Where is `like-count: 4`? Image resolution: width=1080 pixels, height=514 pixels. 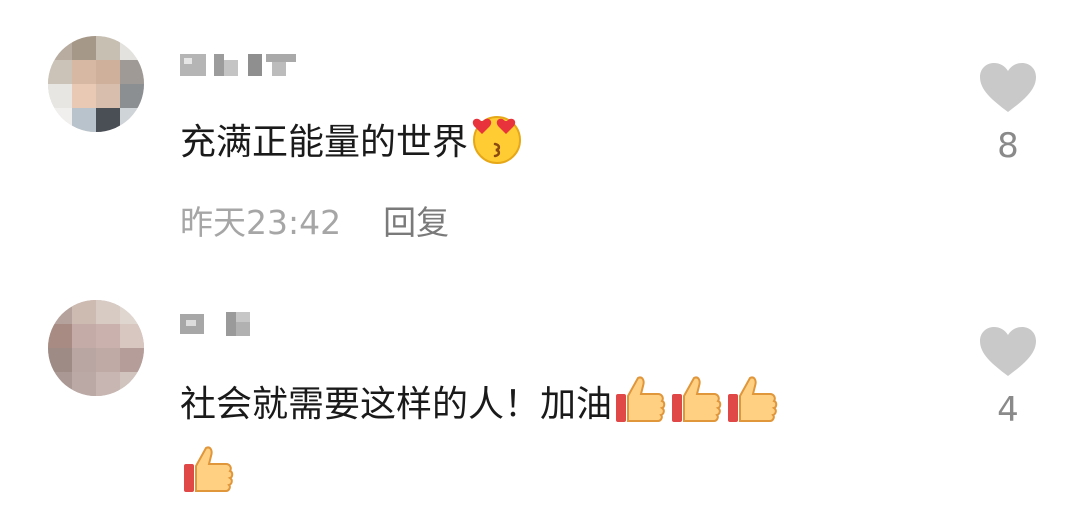
like-count: 4 is located at coordinates (1008, 410).